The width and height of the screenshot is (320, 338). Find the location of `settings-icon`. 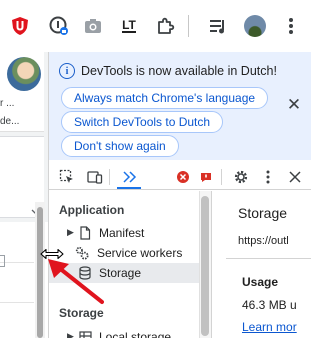

settings-icon is located at coordinates (241, 177).